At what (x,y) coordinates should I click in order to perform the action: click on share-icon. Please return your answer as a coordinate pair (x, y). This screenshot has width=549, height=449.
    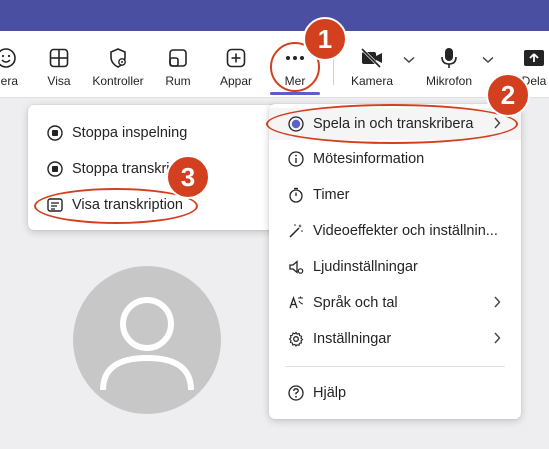
    Looking at the image, I should click on (534, 58).